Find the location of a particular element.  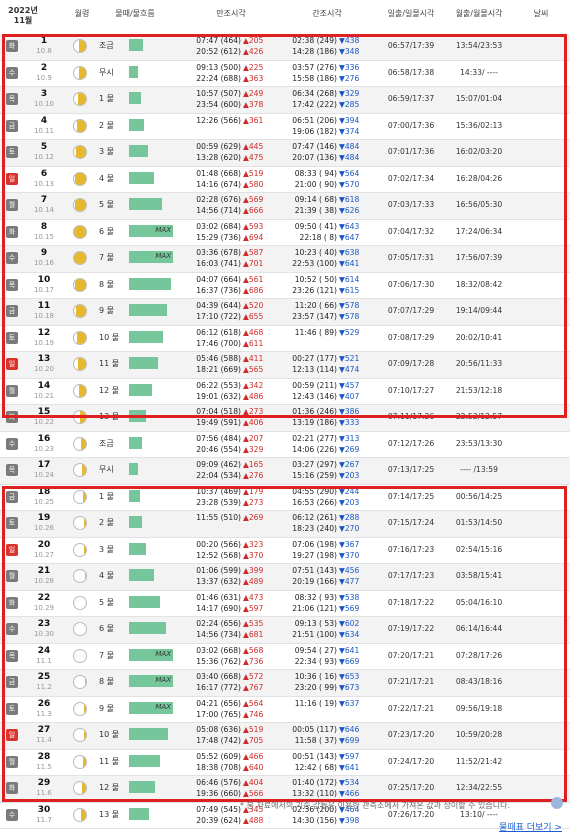

high-tide-2-diff: ▲406 is located at coordinates (253, 422).